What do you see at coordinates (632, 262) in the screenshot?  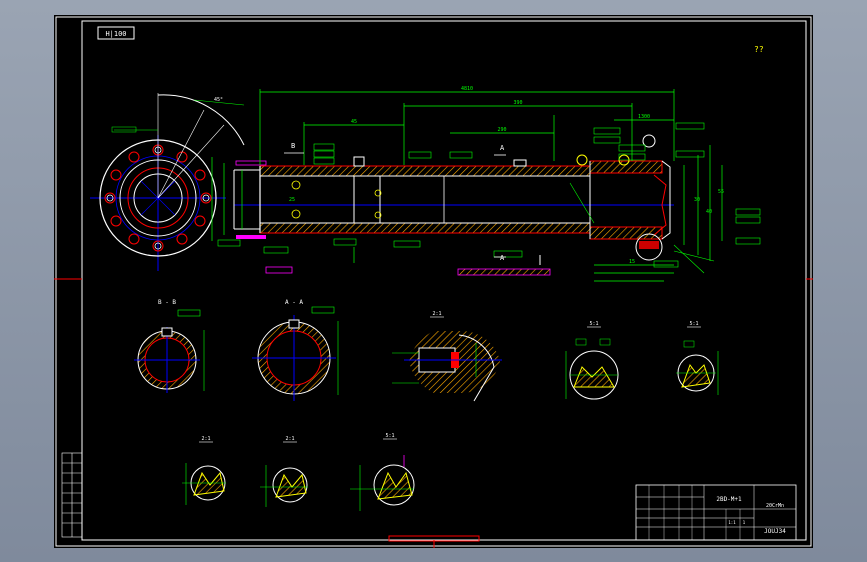 I see `dim-8: 15` at bounding box center [632, 262].